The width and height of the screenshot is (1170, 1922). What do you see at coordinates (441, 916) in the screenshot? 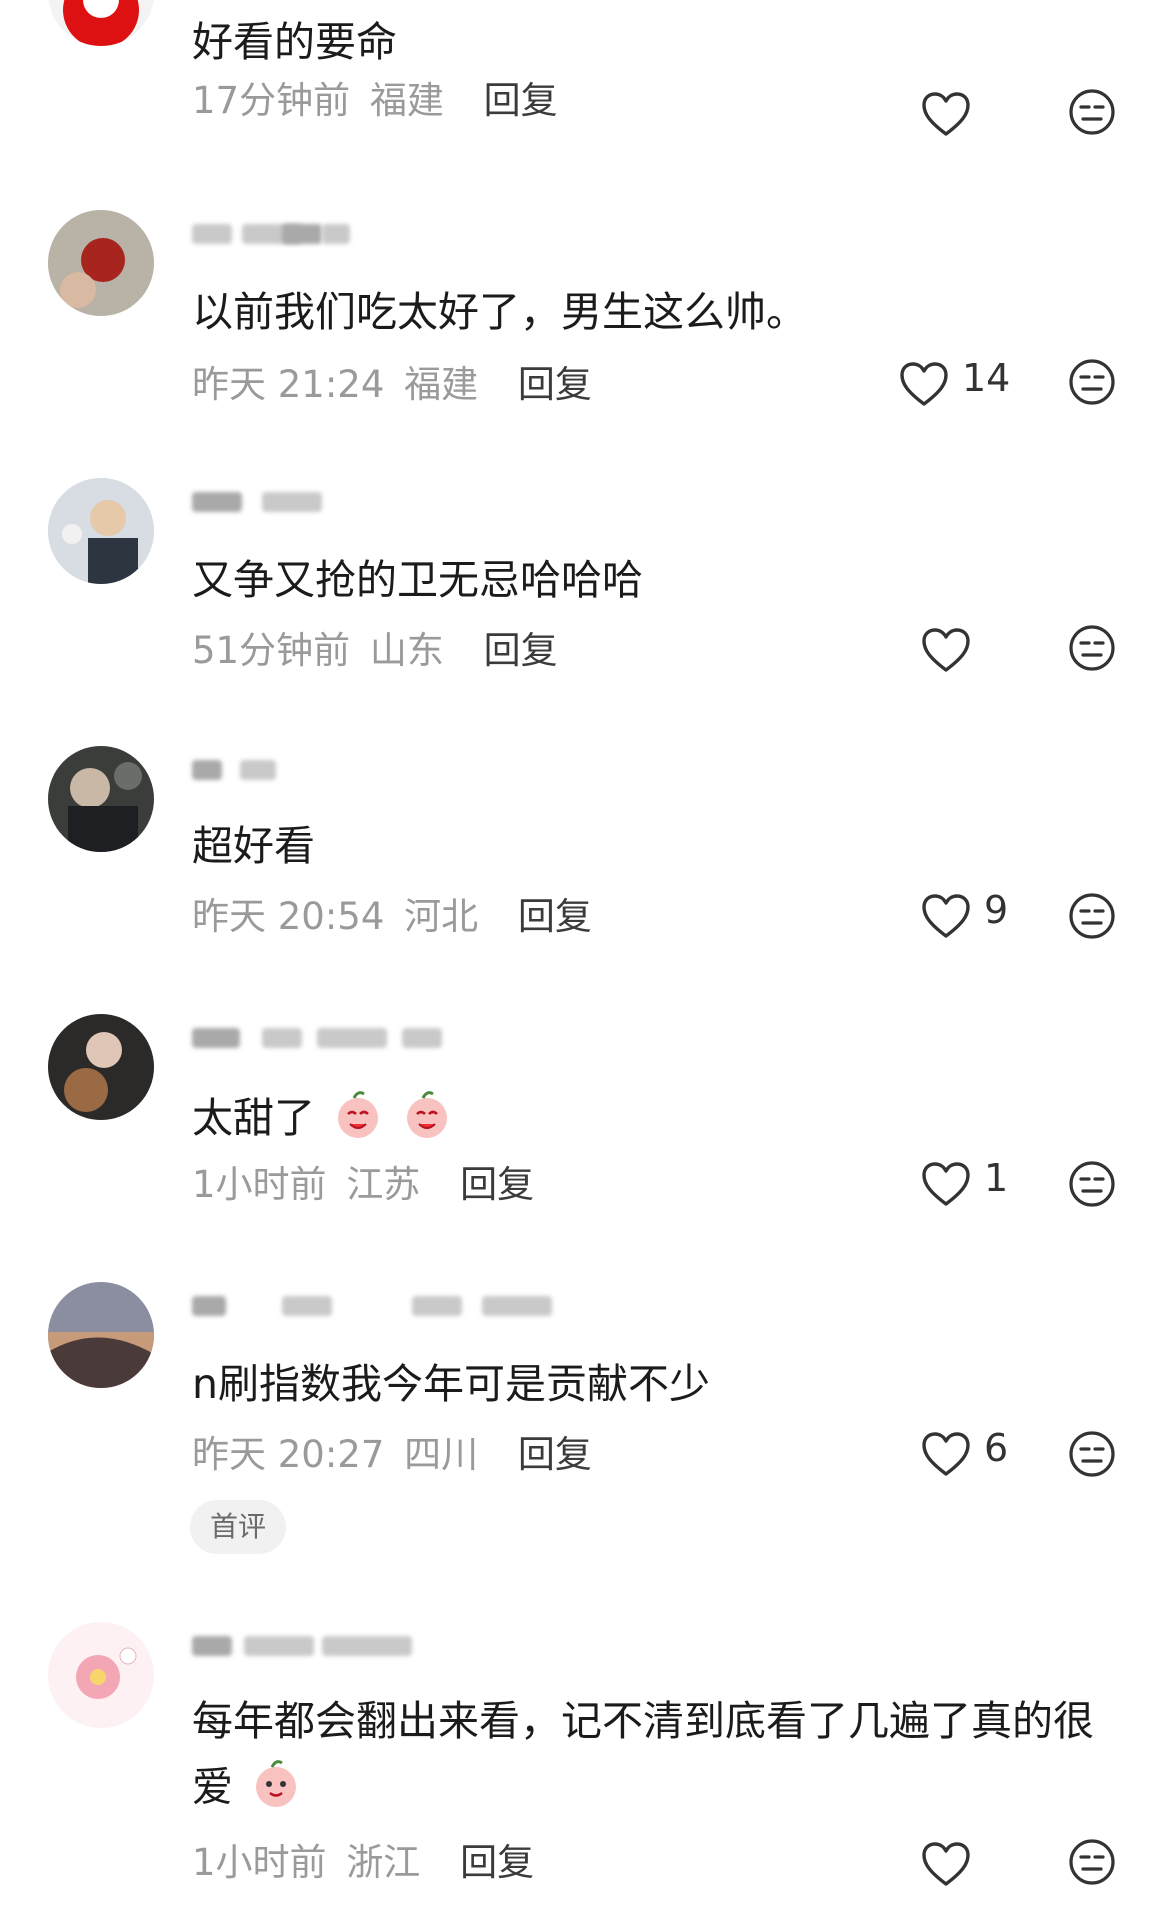
I see `comment-location: 河北` at bounding box center [441, 916].